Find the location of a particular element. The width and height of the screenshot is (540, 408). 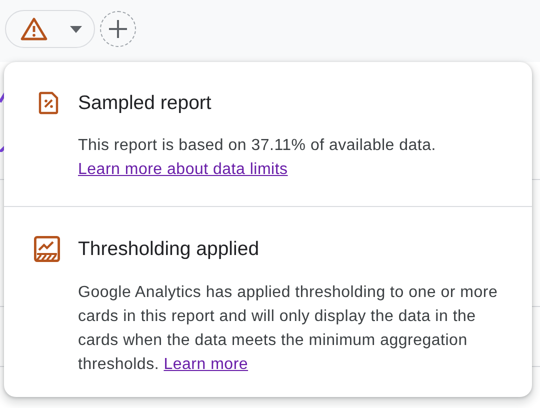

section-title: Thresholding applied is located at coordinates (169, 249).